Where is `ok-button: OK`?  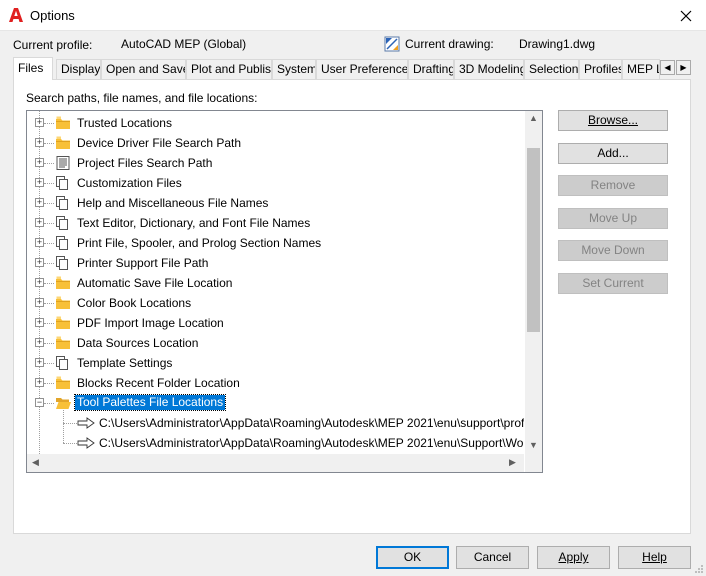
ok-button: OK is located at coordinates (412, 557).